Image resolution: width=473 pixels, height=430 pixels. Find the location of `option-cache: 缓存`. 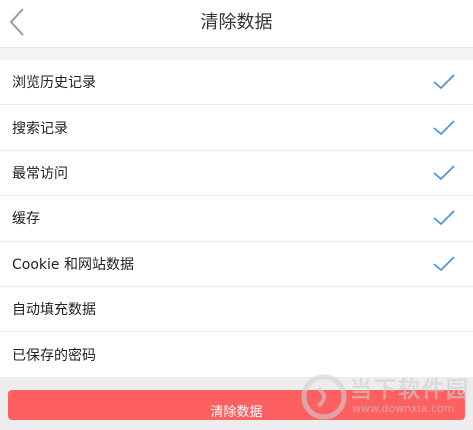

option-cache: 缓存 is located at coordinates (236, 219).